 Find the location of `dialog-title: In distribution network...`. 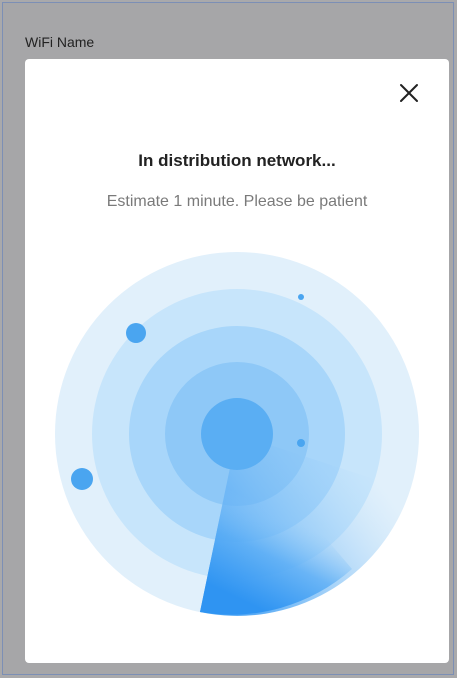

dialog-title: In distribution network... is located at coordinates (237, 160).